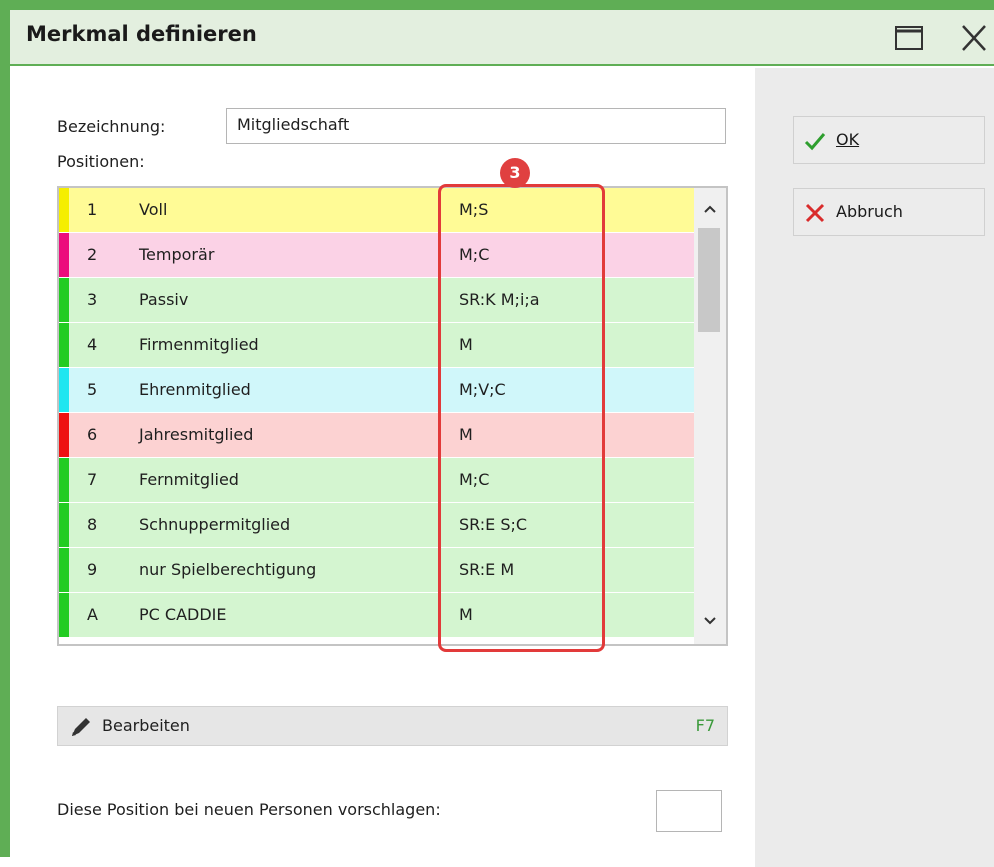 The image size is (994, 867). I want to click on position-number: 5, so click(92, 389).